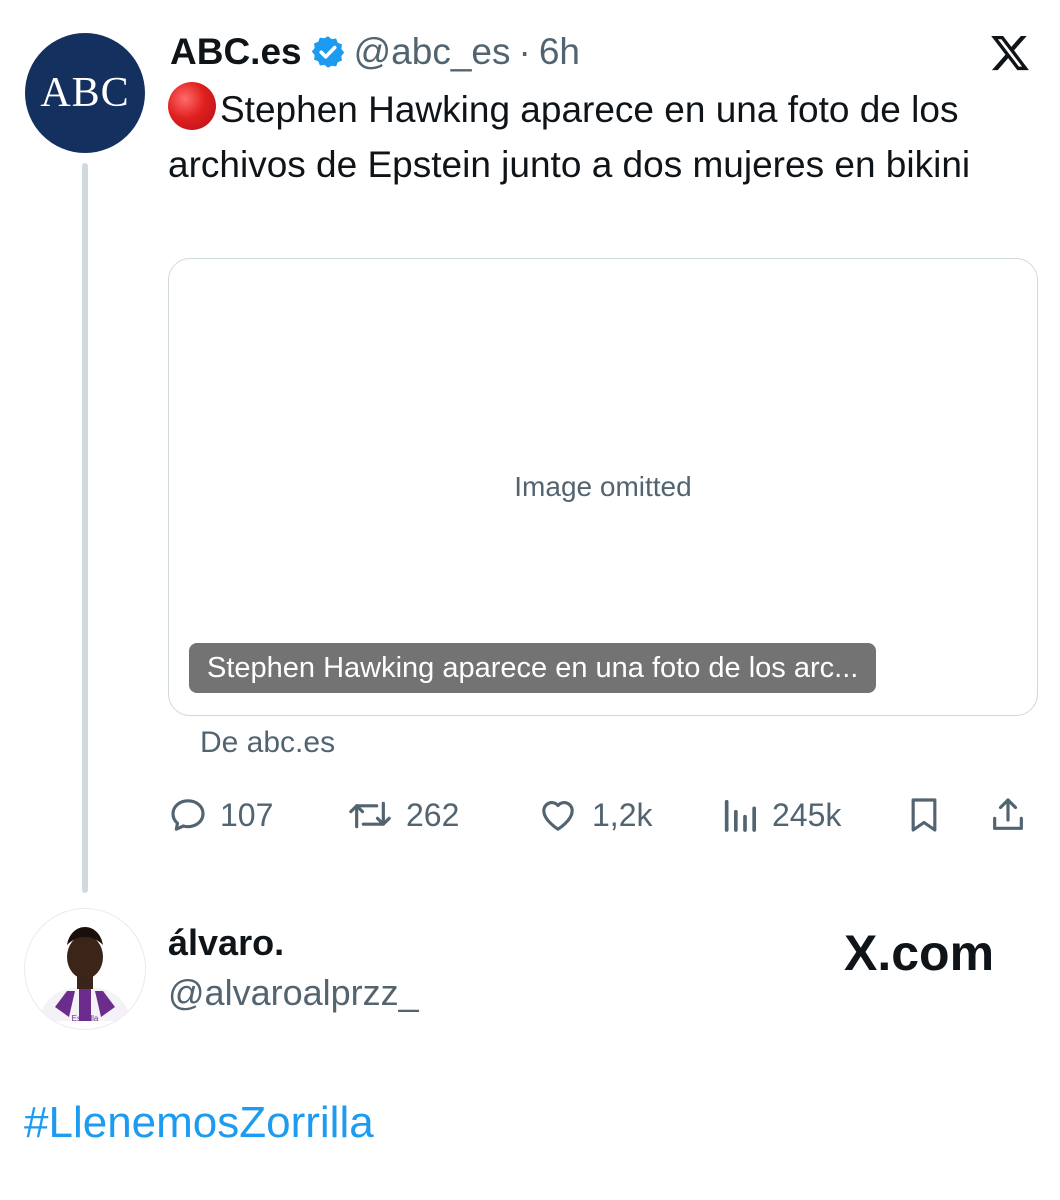 The width and height of the screenshot is (1060, 1200). I want to click on views-button: 245k, so click(780, 815).